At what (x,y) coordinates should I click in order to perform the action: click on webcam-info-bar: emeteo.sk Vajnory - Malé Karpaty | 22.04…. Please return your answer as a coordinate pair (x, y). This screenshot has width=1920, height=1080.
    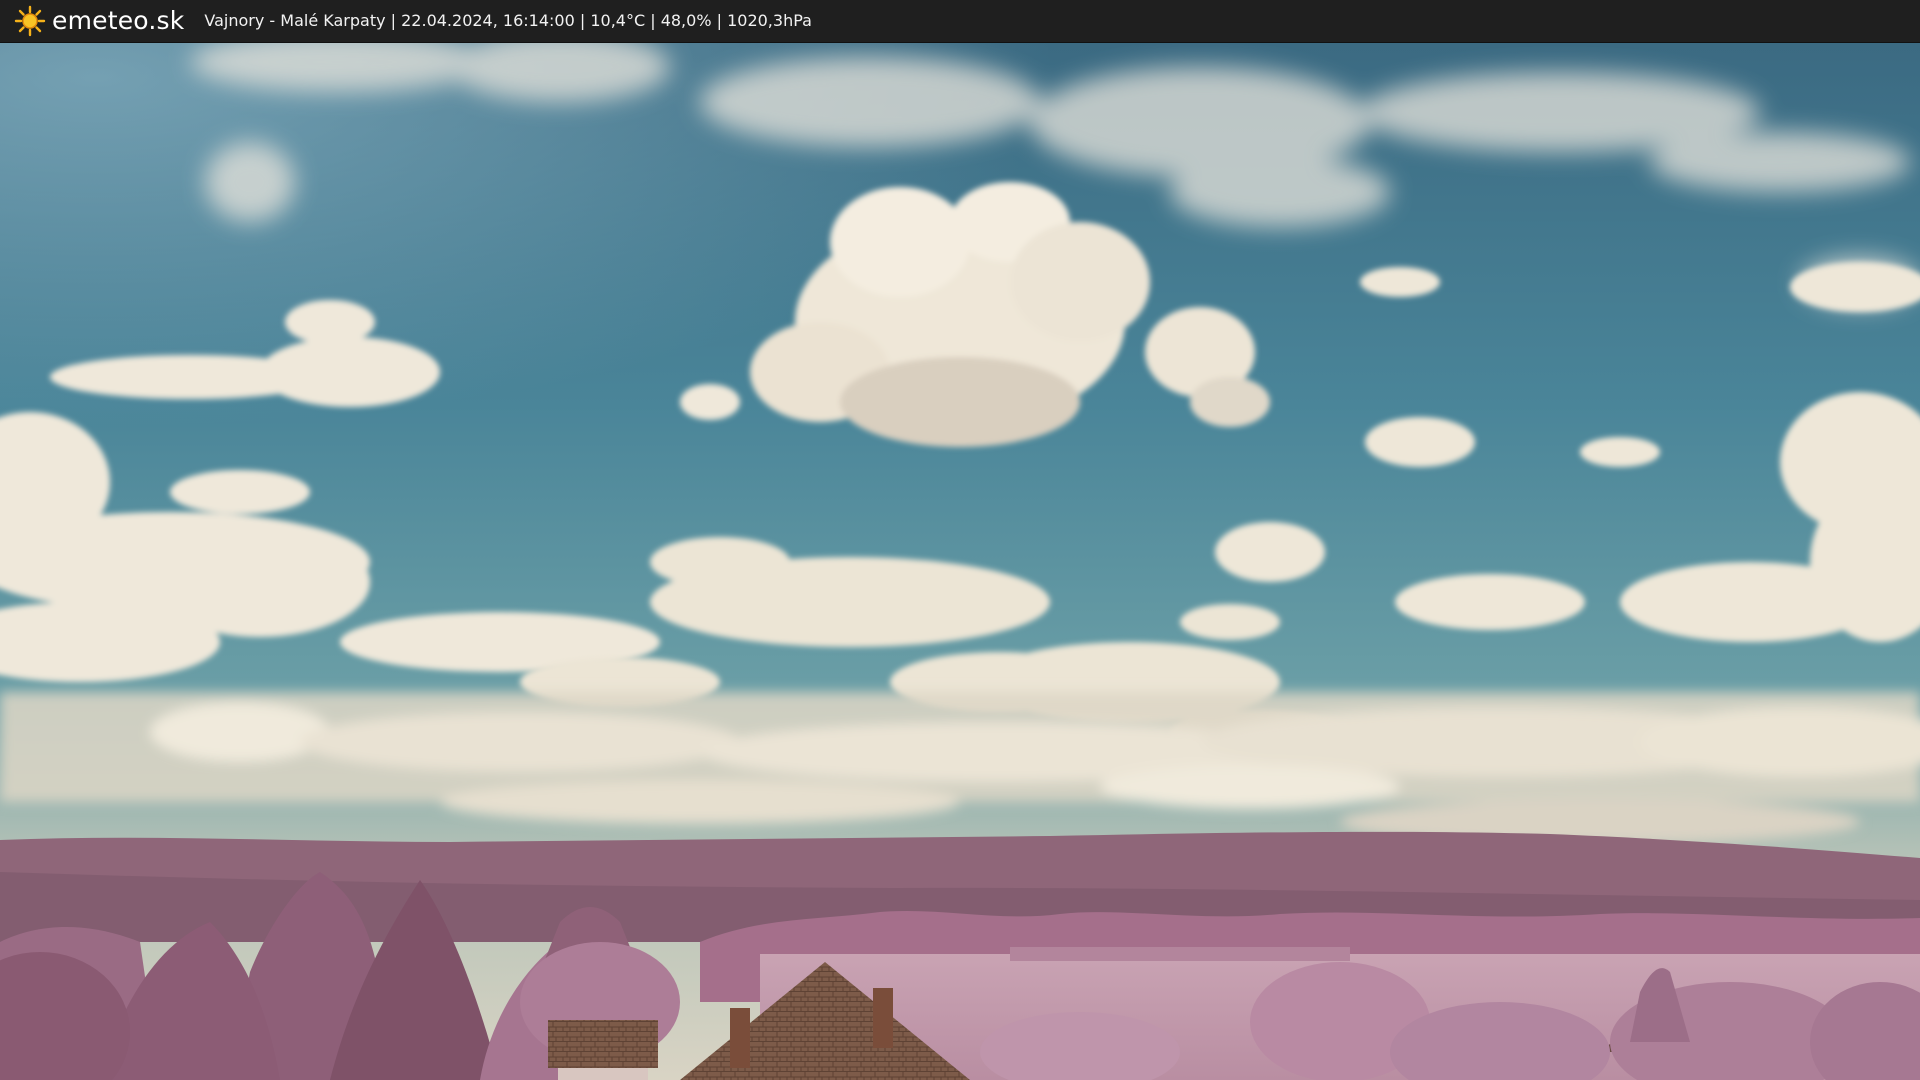
    Looking at the image, I should click on (960, 21).